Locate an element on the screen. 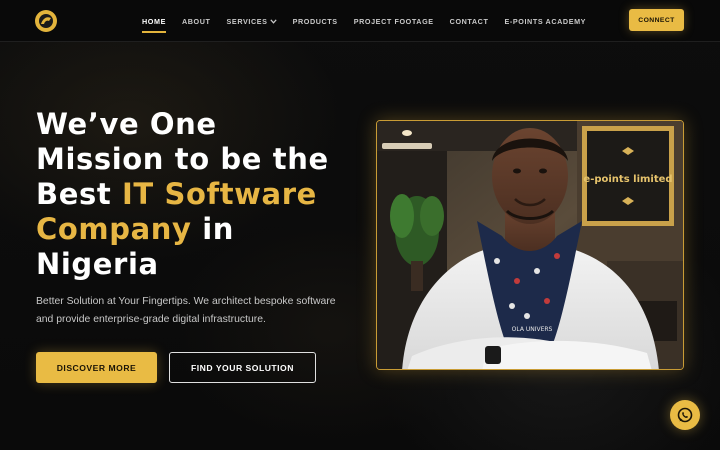 The image size is (720, 450). nav-home: HOME is located at coordinates (154, 24).